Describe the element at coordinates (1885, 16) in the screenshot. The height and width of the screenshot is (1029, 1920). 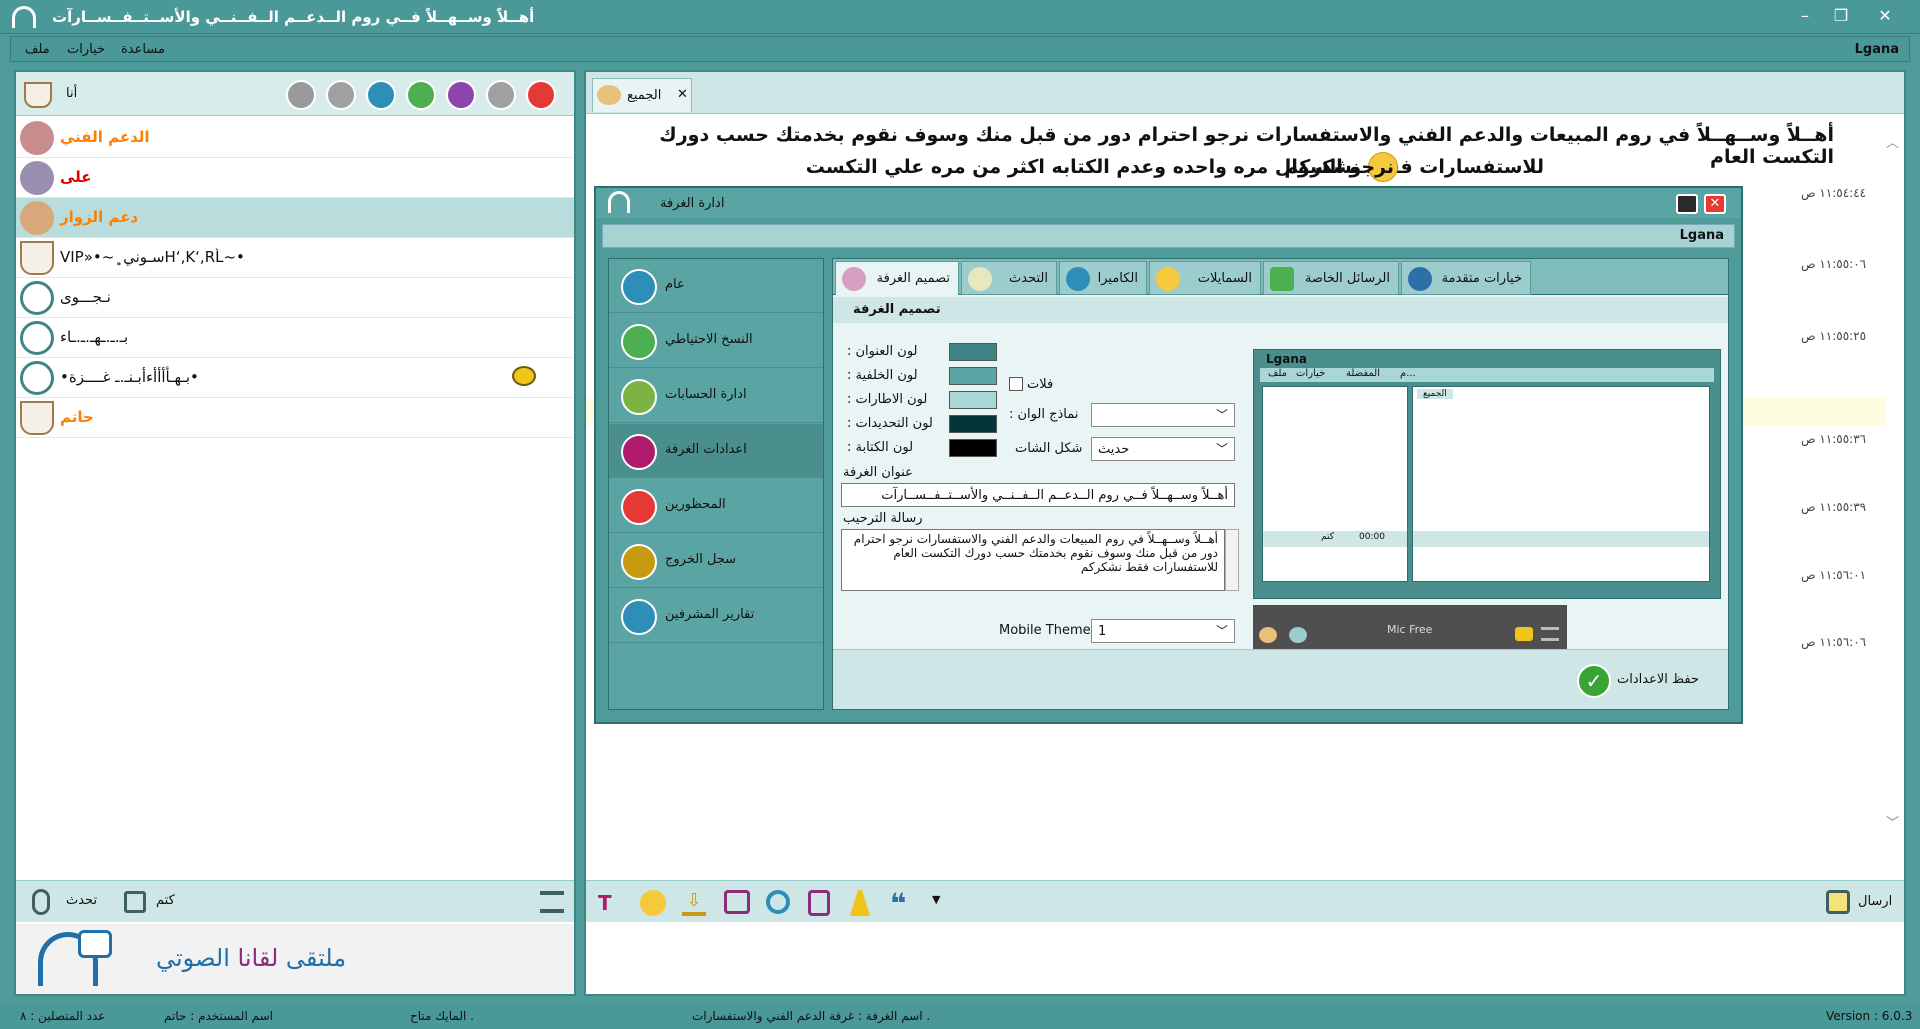
I see `close-button: ✕` at that location.